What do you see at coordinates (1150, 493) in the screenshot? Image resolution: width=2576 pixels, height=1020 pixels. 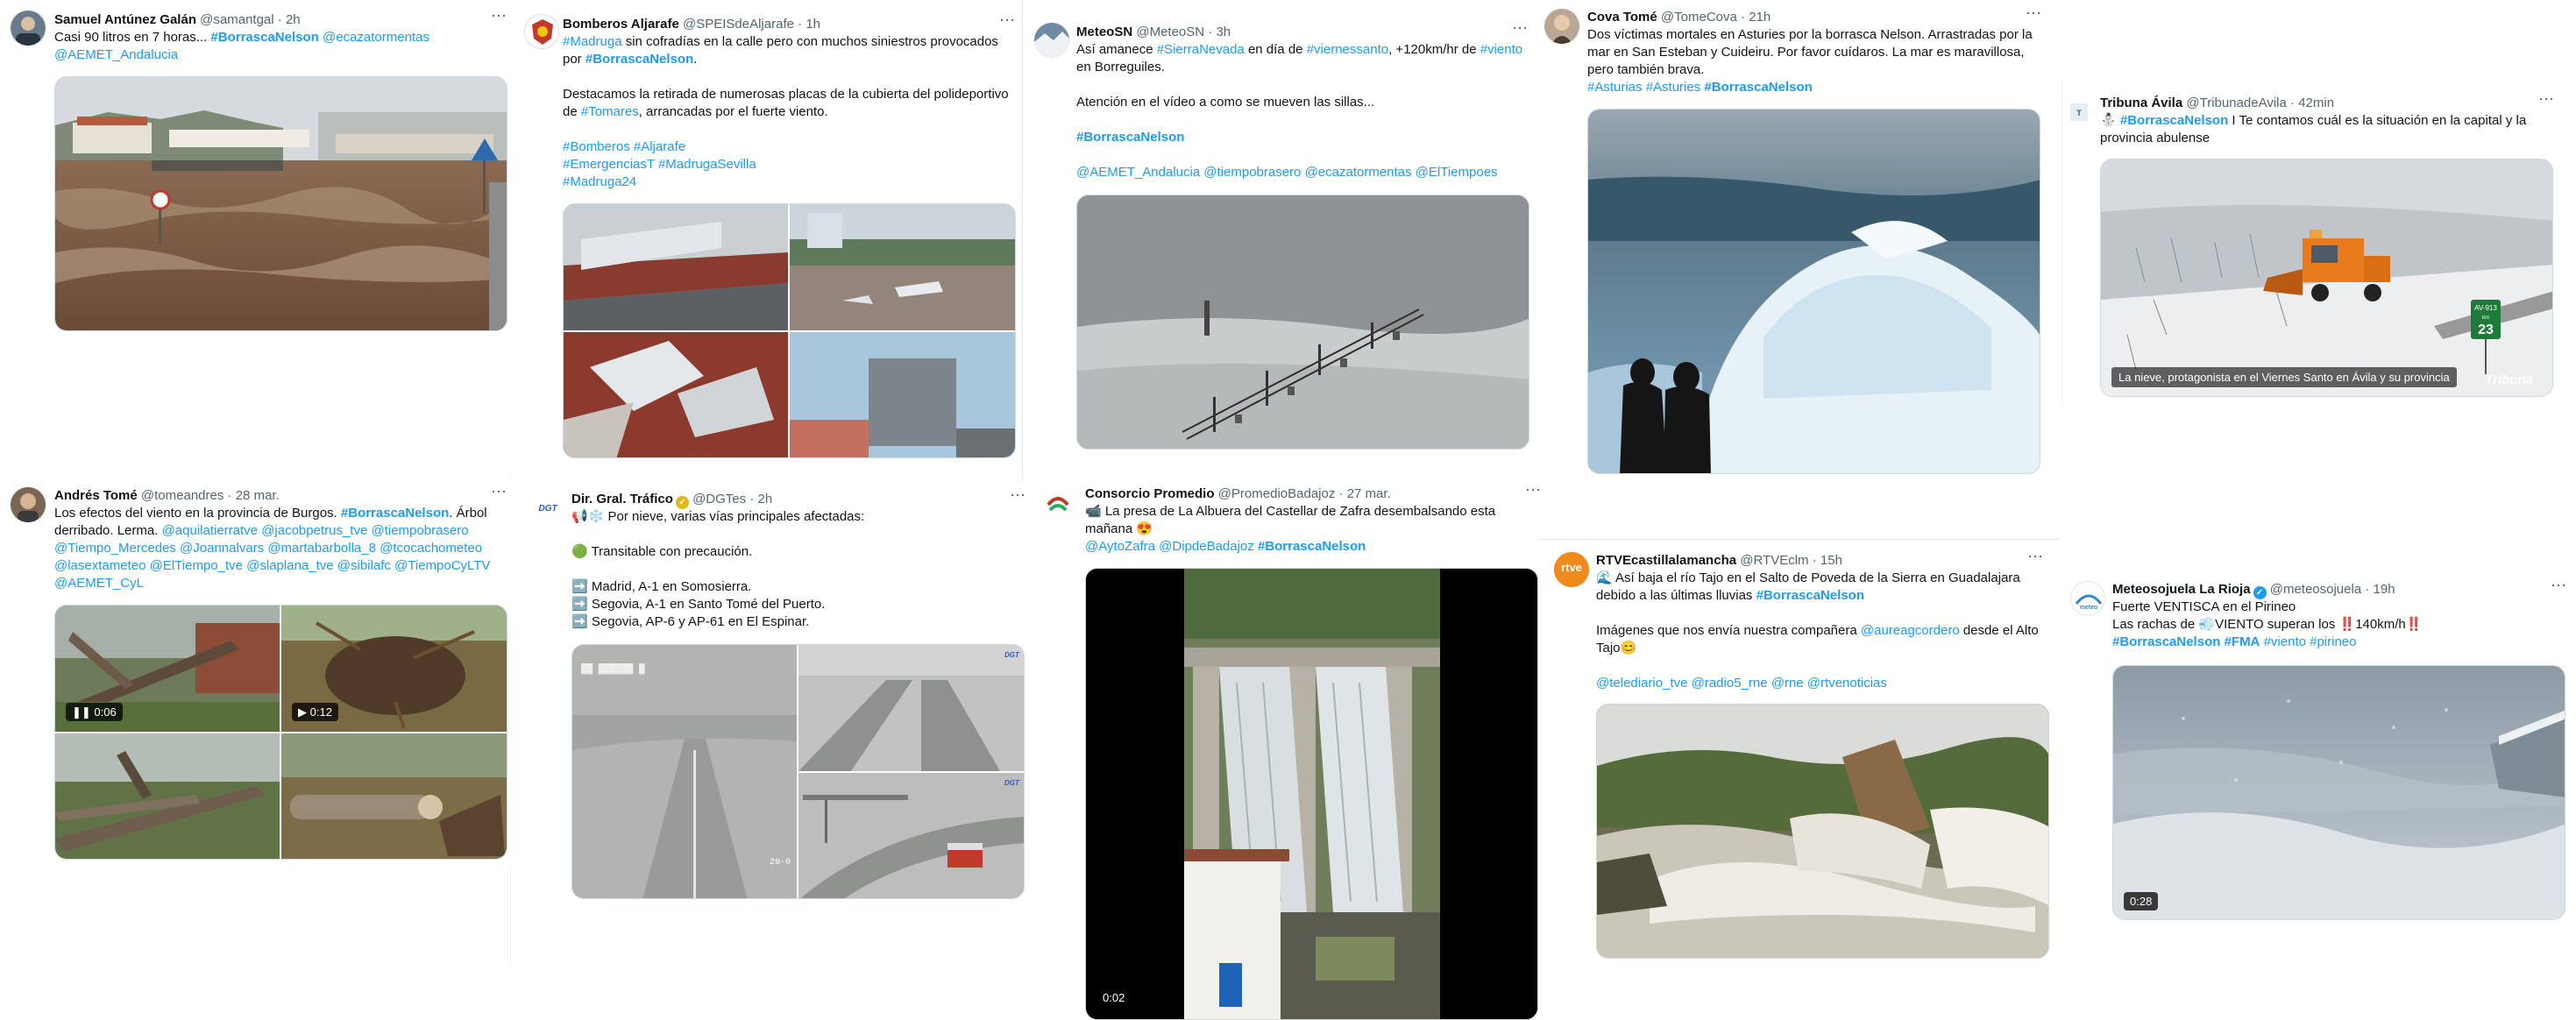 I see `author-name: Consorcio Promedio` at bounding box center [1150, 493].